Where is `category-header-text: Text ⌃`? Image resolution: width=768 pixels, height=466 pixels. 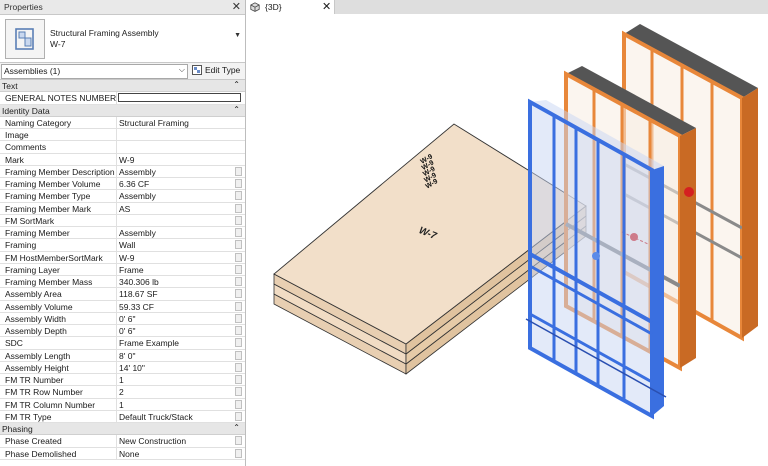
category-header-text: Text ⌃ is located at coordinates (122, 86).